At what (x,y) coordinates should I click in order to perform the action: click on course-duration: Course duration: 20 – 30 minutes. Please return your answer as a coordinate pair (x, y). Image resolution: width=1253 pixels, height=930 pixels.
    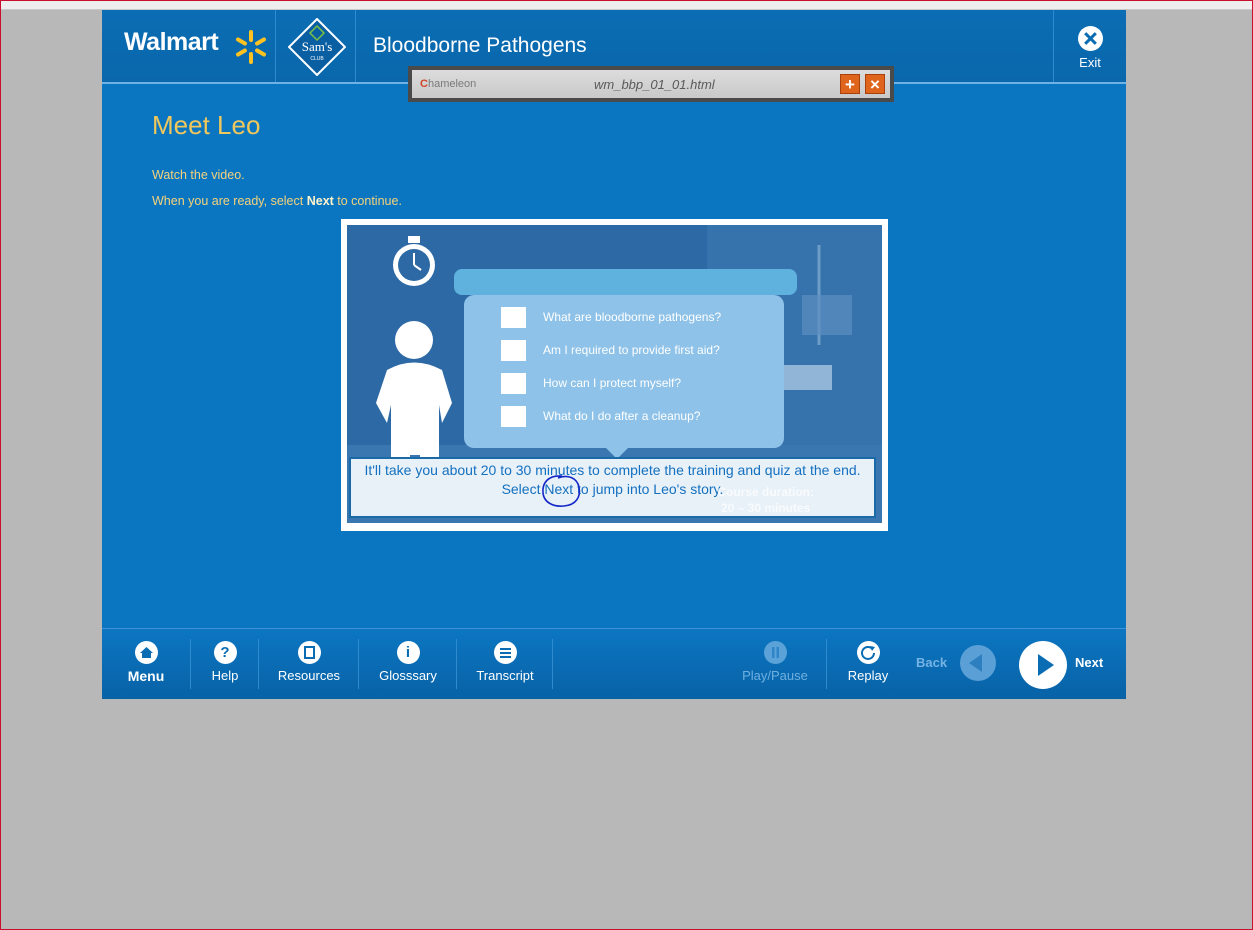
    Looking at the image, I should click on (765, 500).